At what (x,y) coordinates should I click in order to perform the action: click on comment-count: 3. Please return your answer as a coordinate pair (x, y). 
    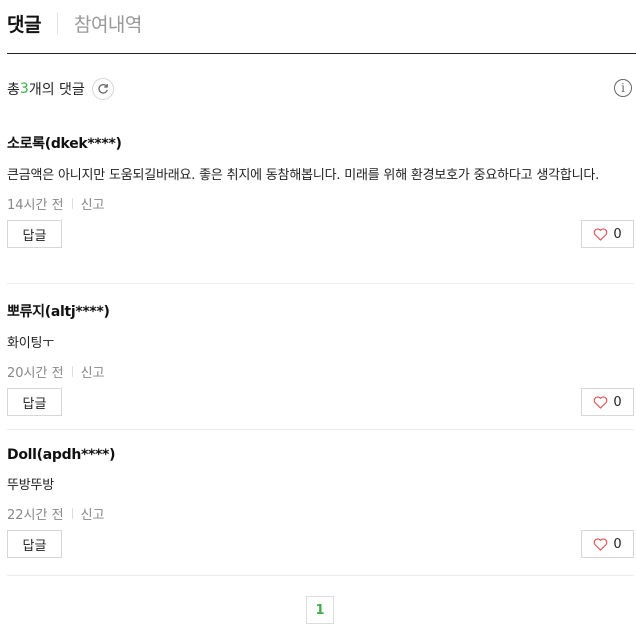
    Looking at the image, I should click on (24, 89).